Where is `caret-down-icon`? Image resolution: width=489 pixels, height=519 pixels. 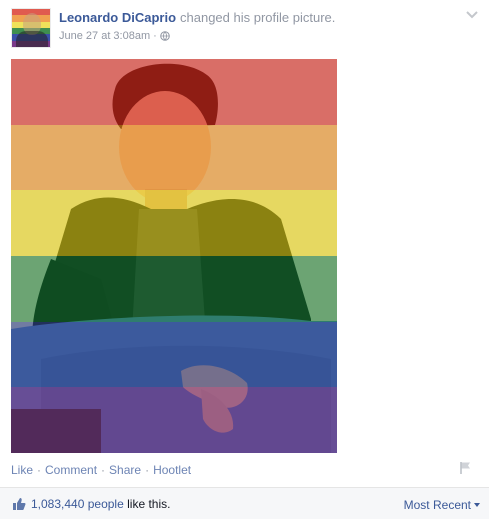 caret-down-icon is located at coordinates (477, 505).